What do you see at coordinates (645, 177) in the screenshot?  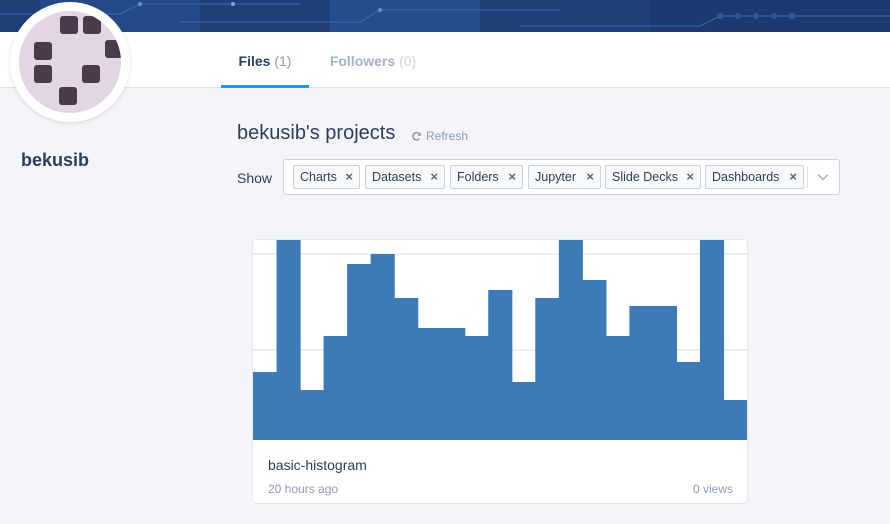 I see `filter-chip-label: Slide Decks` at bounding box center [645, 177].